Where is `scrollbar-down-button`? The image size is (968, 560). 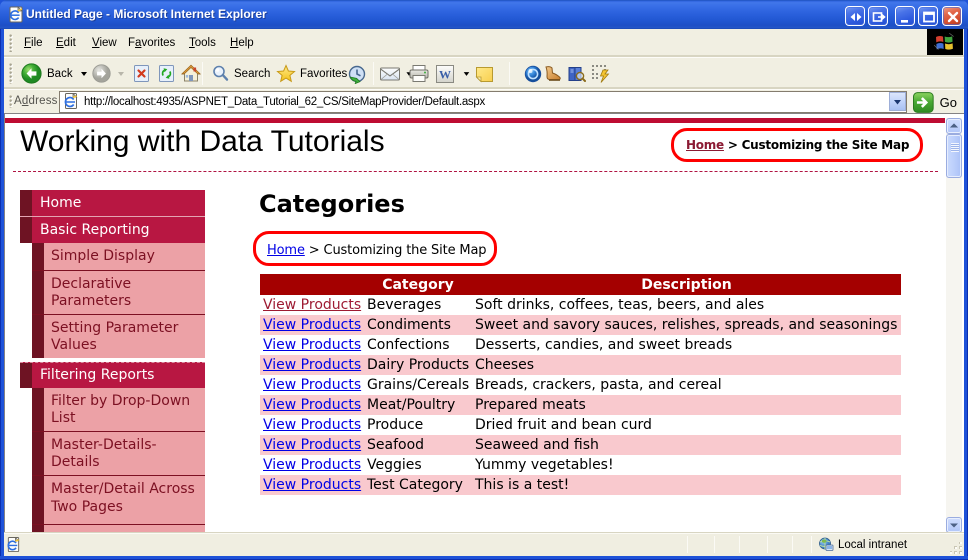
scrollbar-down-button is located at coordinates (954, 524).